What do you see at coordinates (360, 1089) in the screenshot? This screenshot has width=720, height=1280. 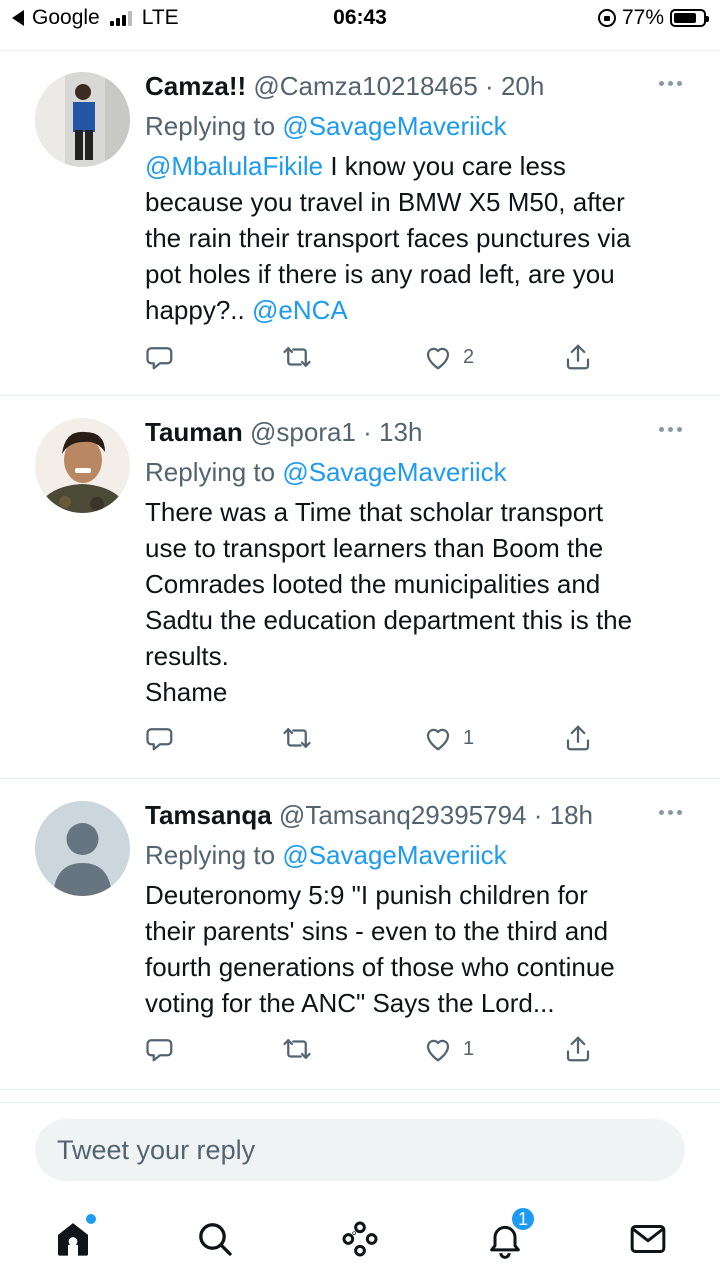 I see `tweet-divider` at bounding box center [360, 1089].